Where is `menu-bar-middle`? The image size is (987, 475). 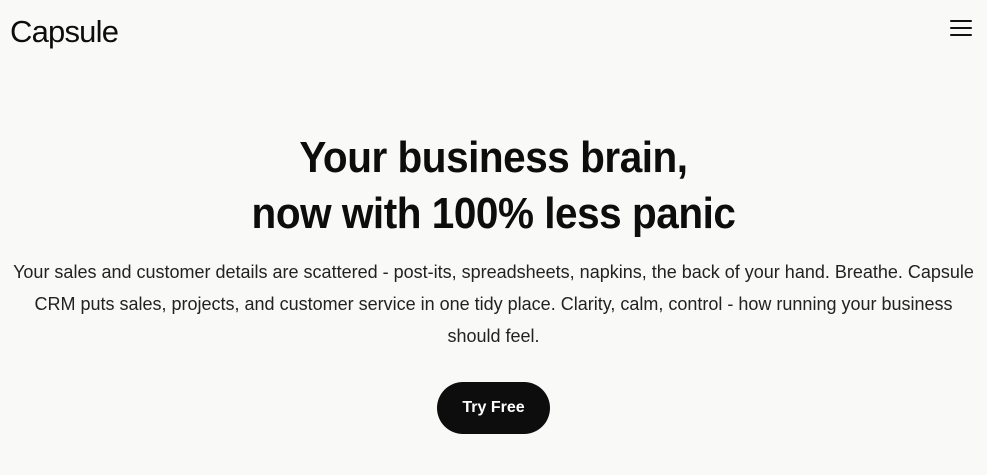 menu-bar-middle is located at coordinates (961, 28).